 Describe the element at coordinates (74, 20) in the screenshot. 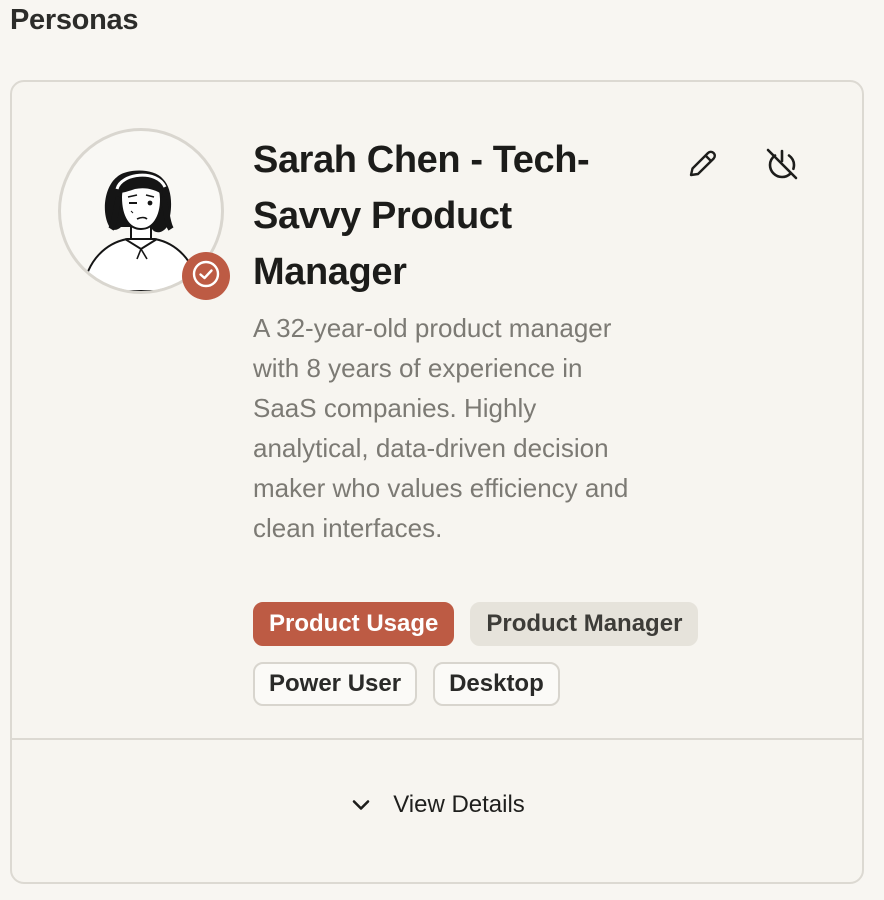

I see `section-title: Personas` at that location.